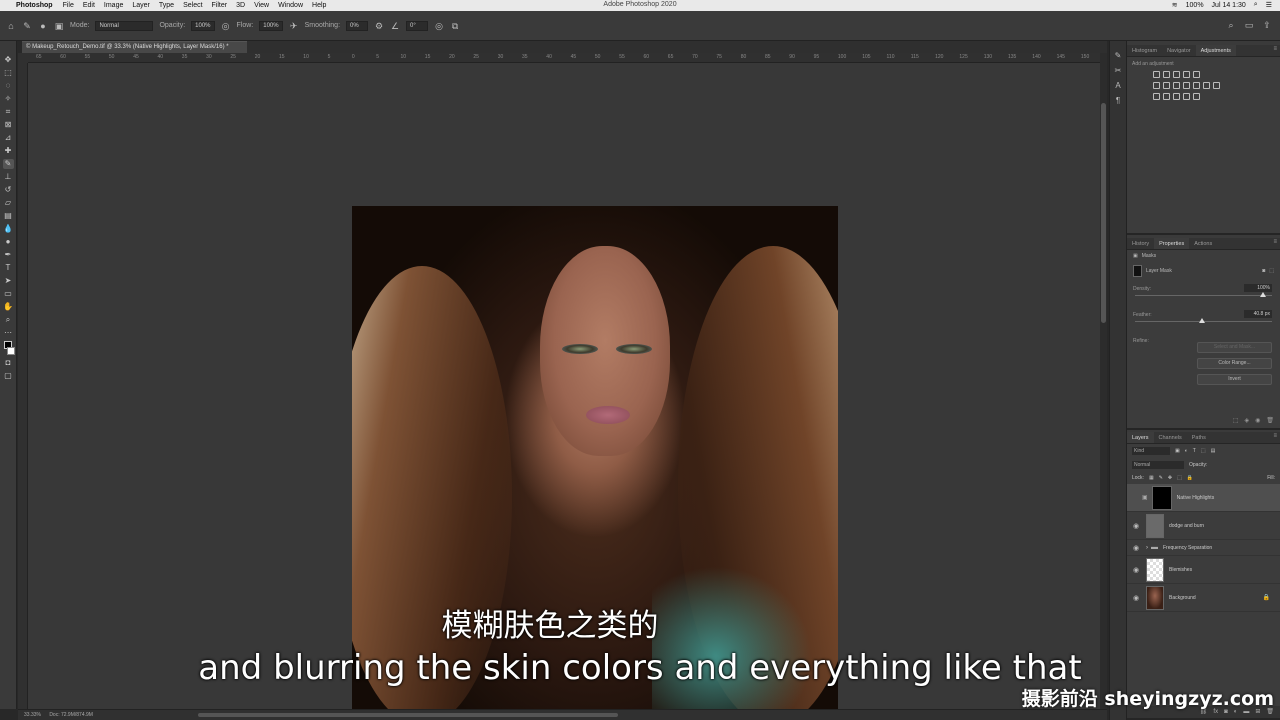 This screenshot has height=720, width=1280. What do you see at coordinates (1234, 379) in the screenshot?
I see `invert-button: Invert` at bounding box center [1234, 379].